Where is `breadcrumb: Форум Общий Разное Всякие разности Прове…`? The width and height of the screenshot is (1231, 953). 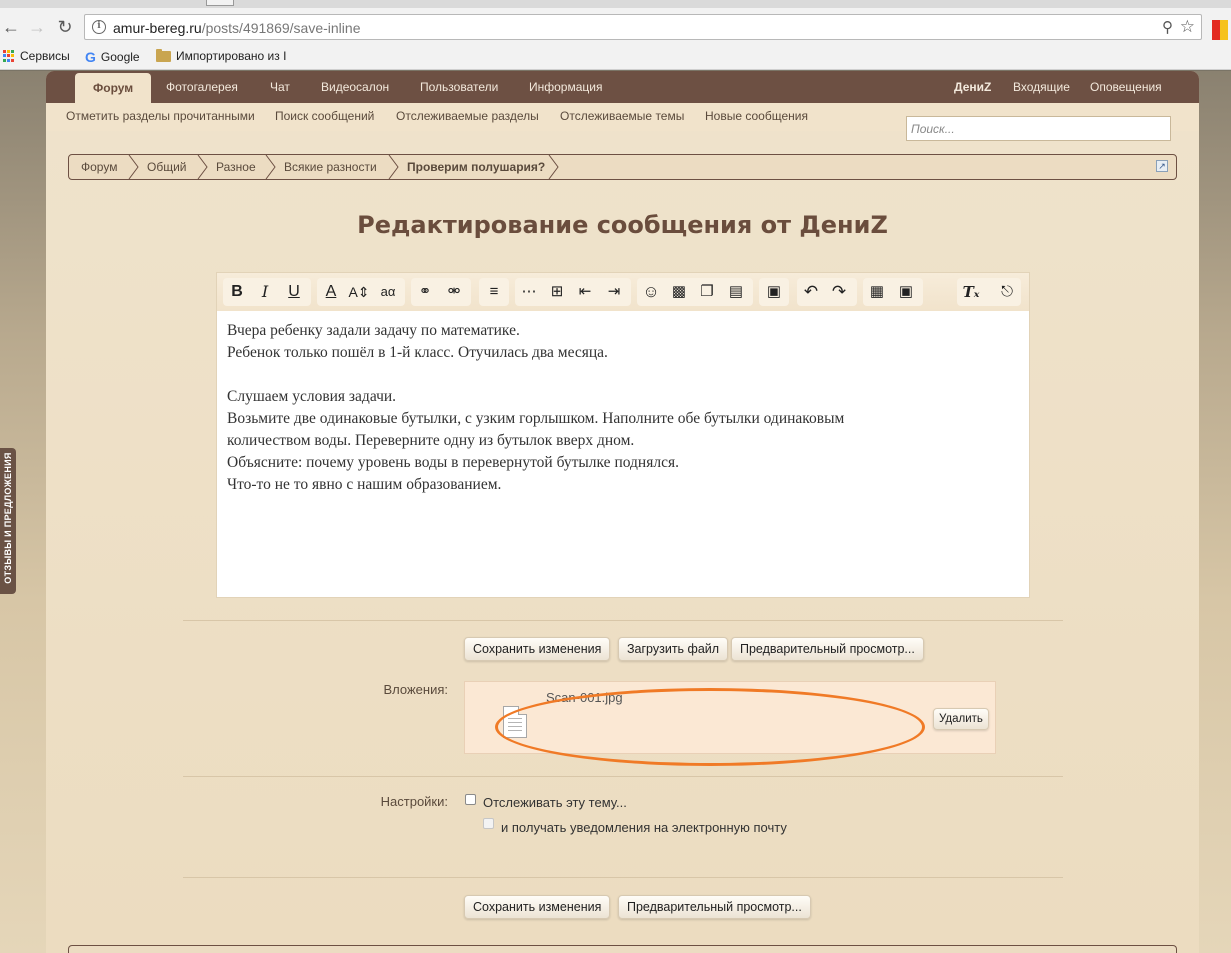 breadcrumb: Форум Общий Разное Всякие разности Прове… is located at coordinates (622, 167).